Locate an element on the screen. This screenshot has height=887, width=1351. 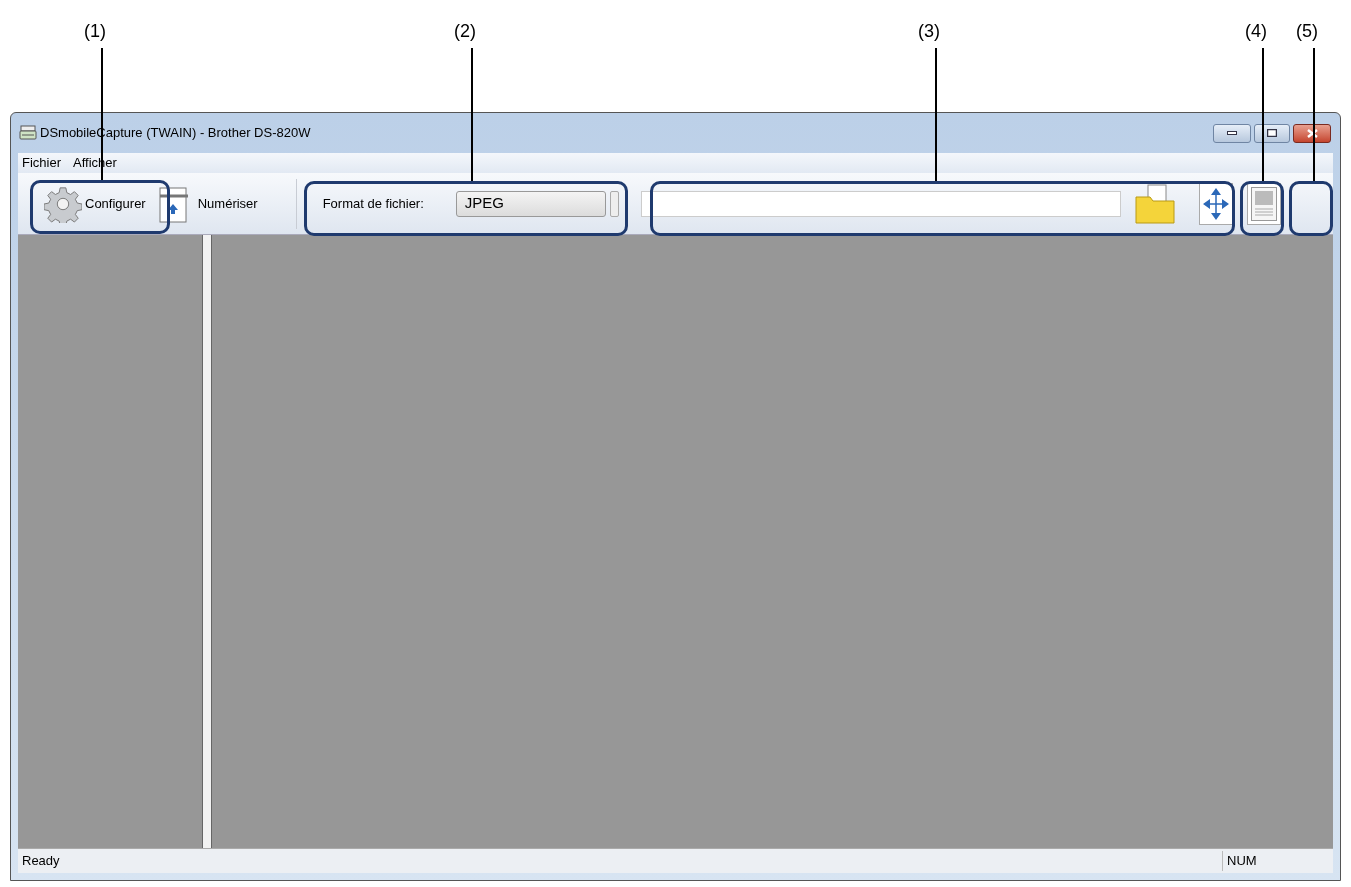
format-label: Format de fichier: is located at coordinates (373, 203).